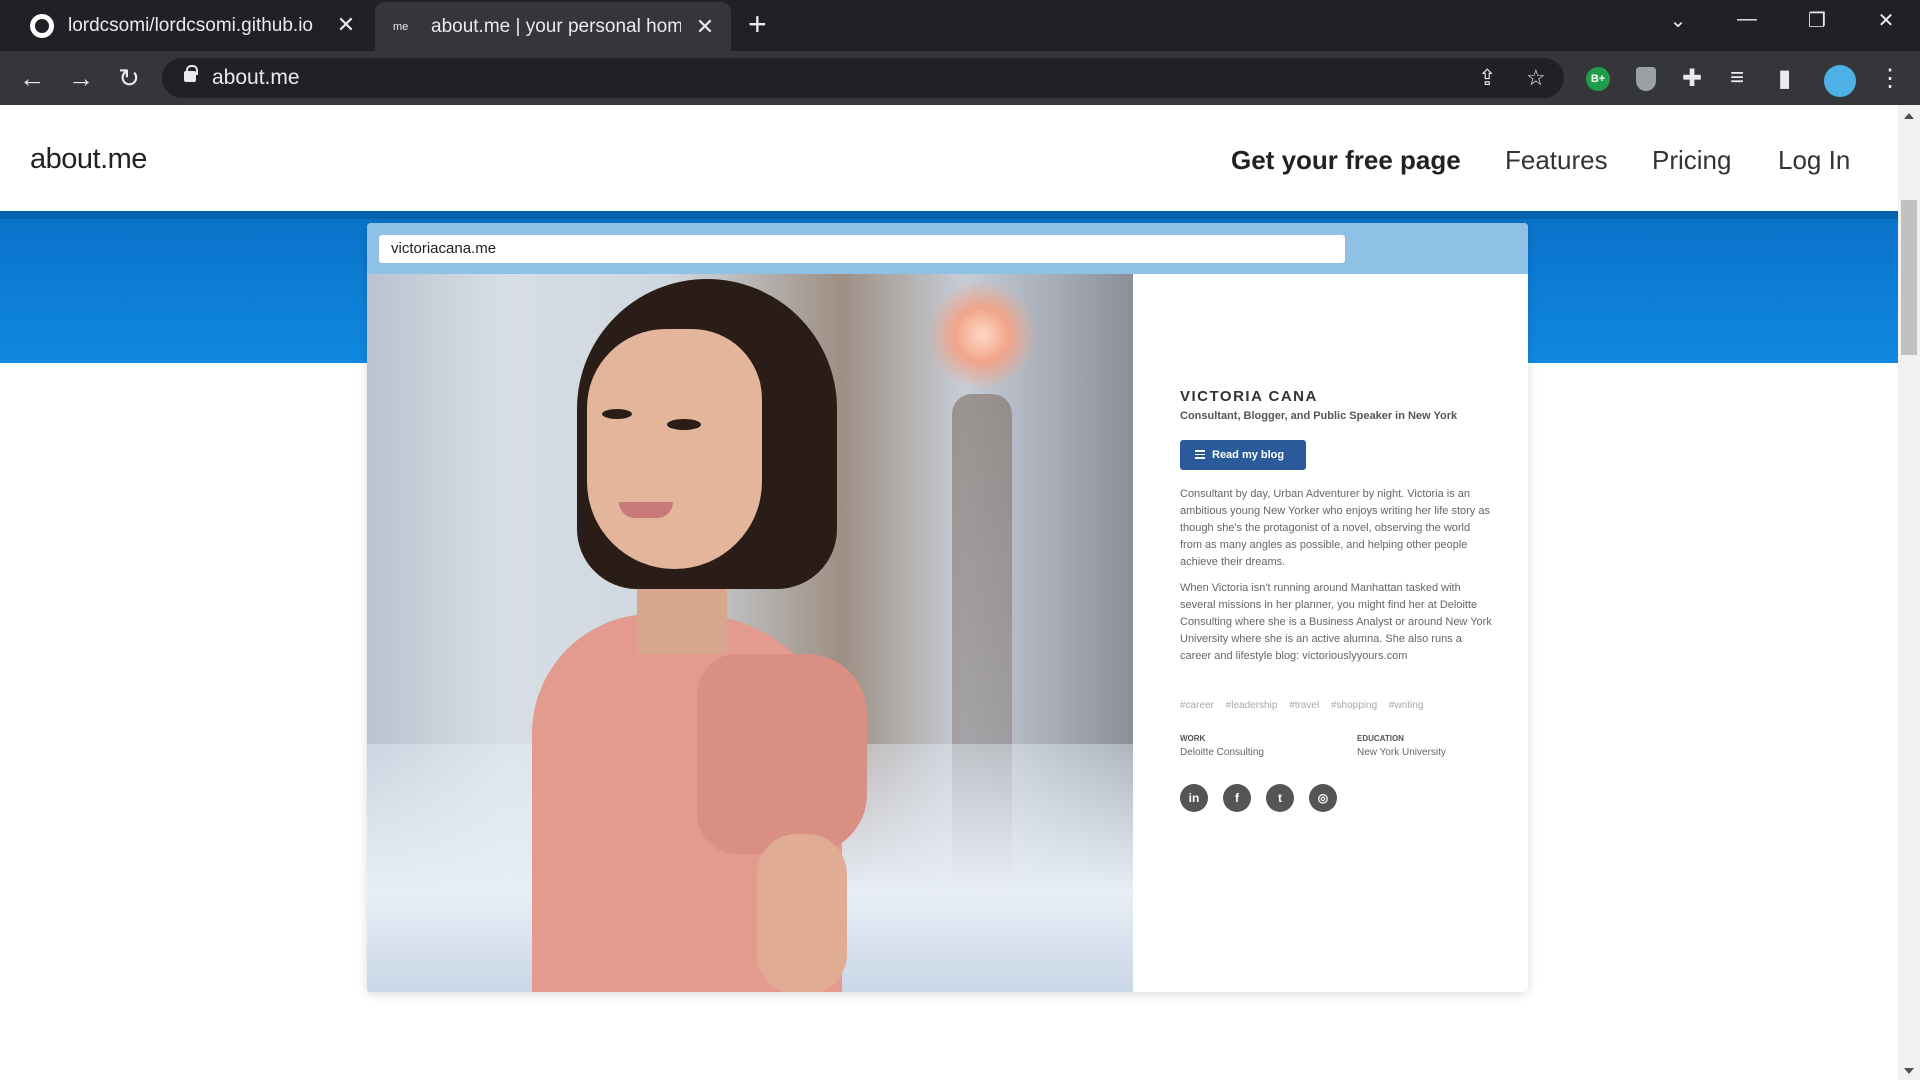  Describe the element at coordinates (1194, 798) in the screenshot. I see `linkedin-icon: in` at that location.